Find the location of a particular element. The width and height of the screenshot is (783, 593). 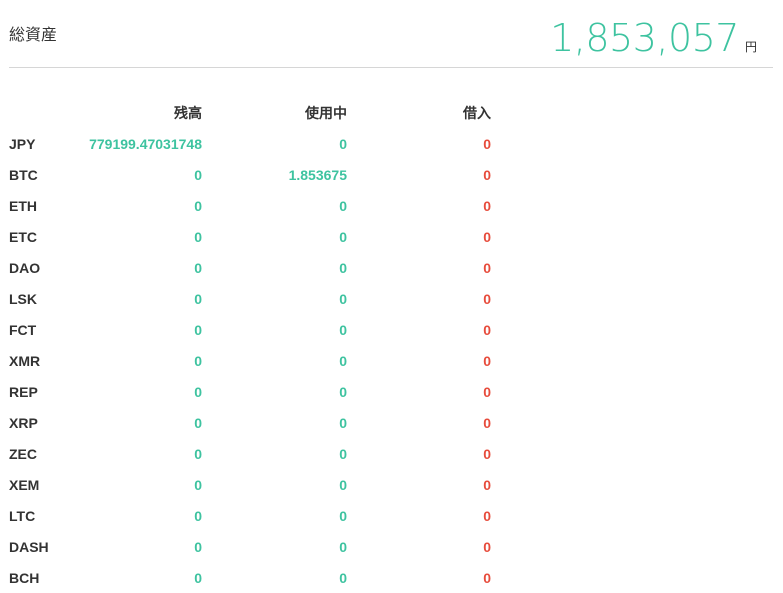

total-assets-header: 総資産 1,853,057 円 is located at coordinates (391, 34).